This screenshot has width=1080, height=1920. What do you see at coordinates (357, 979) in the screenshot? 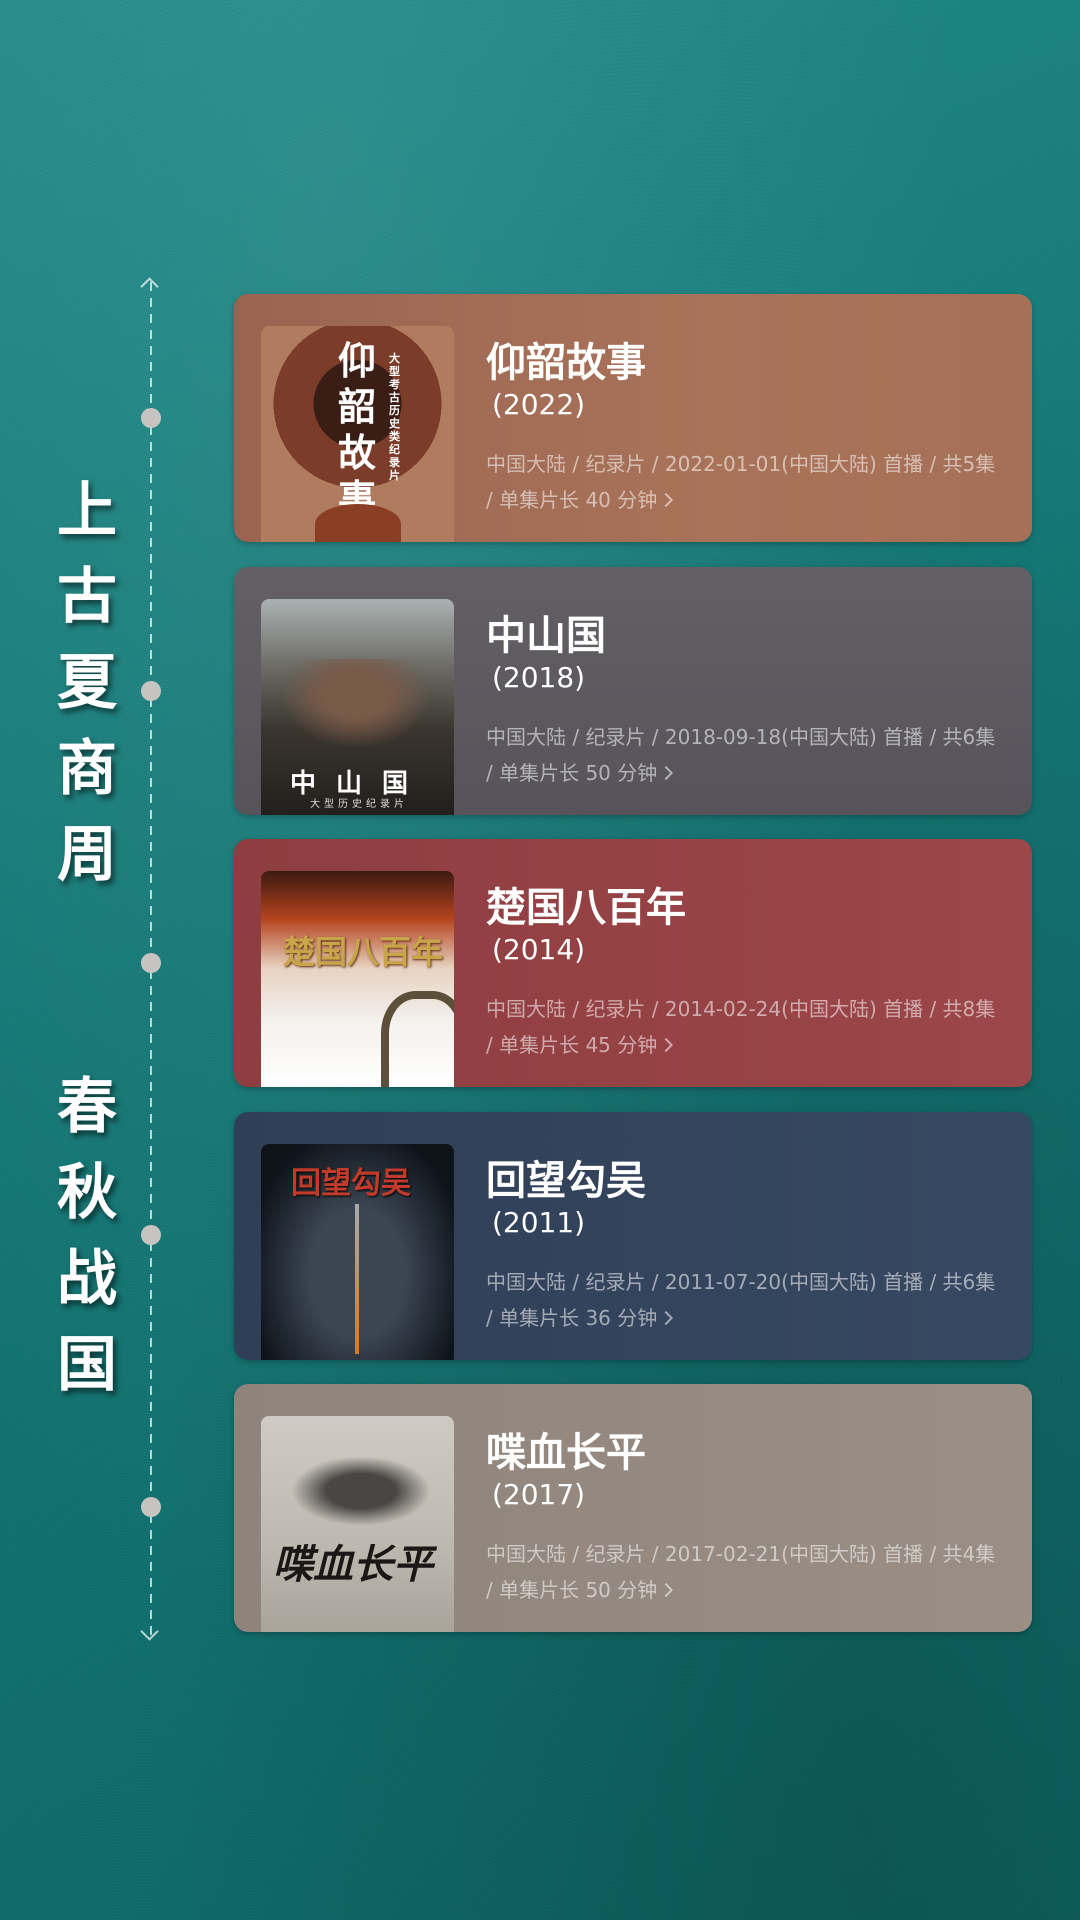
I see `poster-image: 楚国八百年` at bounding box center [357, 979].